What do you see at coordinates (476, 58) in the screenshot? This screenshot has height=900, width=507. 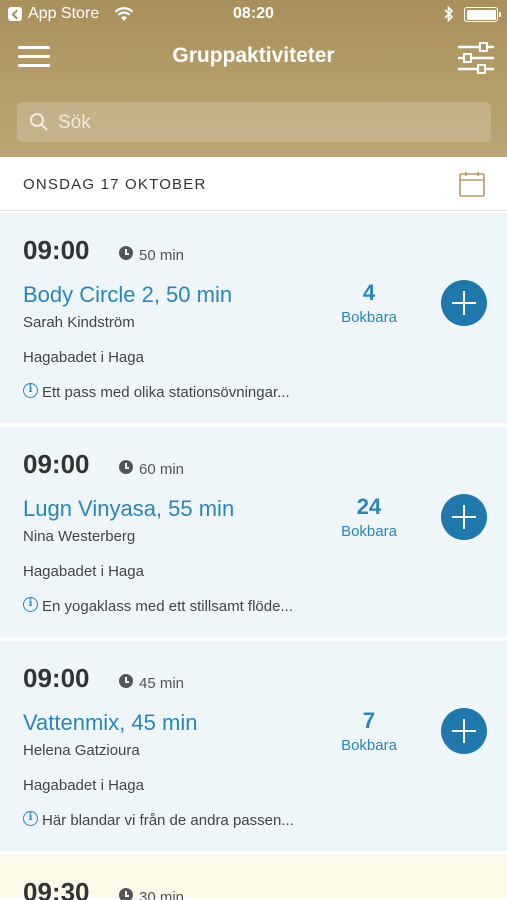 I see `sliders-filter-icon` at bounding box center [476, 58].